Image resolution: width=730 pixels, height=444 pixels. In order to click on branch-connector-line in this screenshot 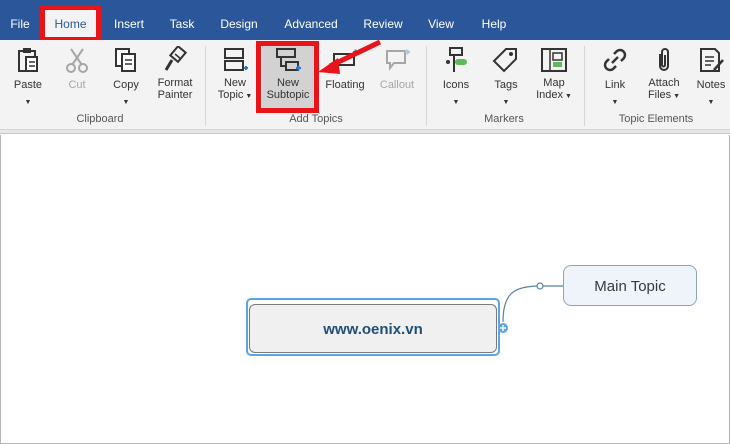, I will do `click(532, 304)`.